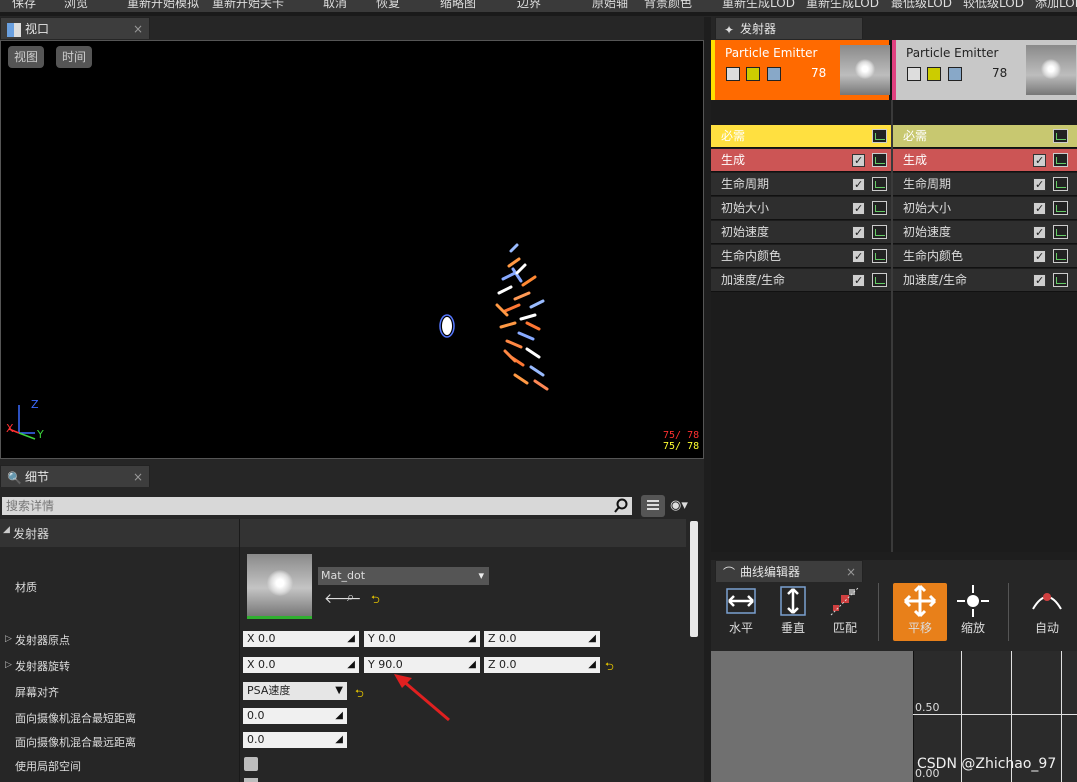 The width and height of the screenshot is (1077, 782). I want to click on tab-viewport: 视口 ×, so click(75, 28).